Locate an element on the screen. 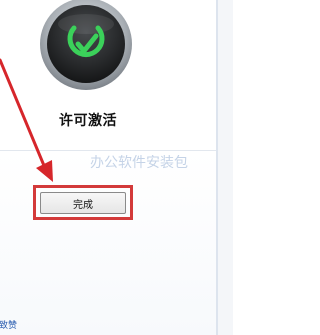  finish-button-highlight: 完成 is located at coordinates (83, 202).